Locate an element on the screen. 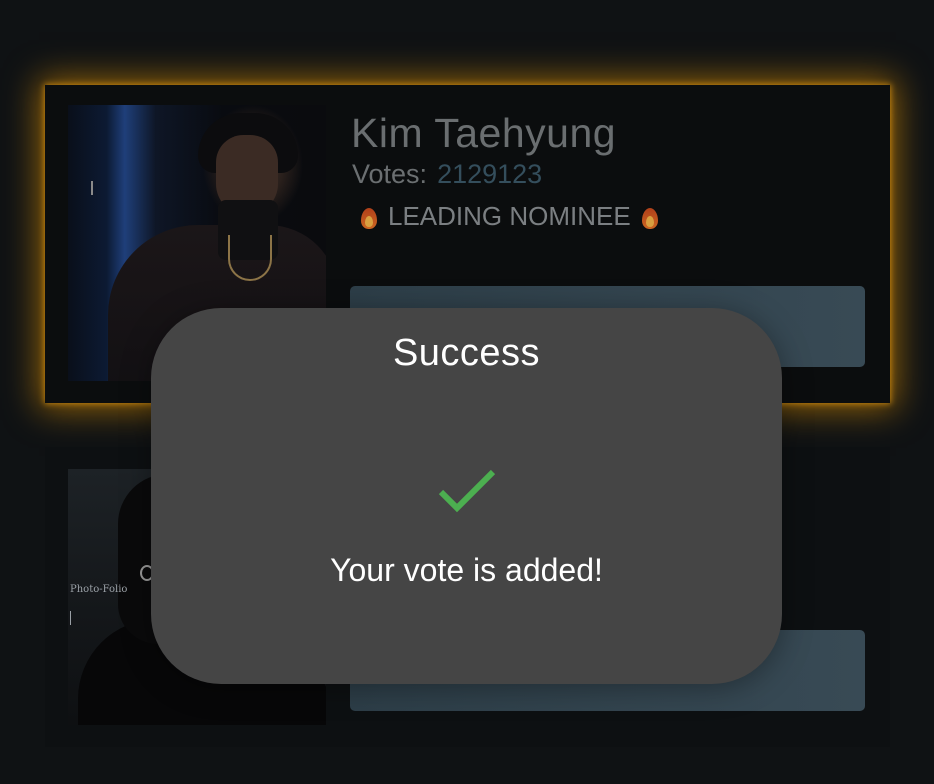 Image resolution: width=934 pixels, height=784 pixels. checkmark-icon is located at coordinates (467, 491).